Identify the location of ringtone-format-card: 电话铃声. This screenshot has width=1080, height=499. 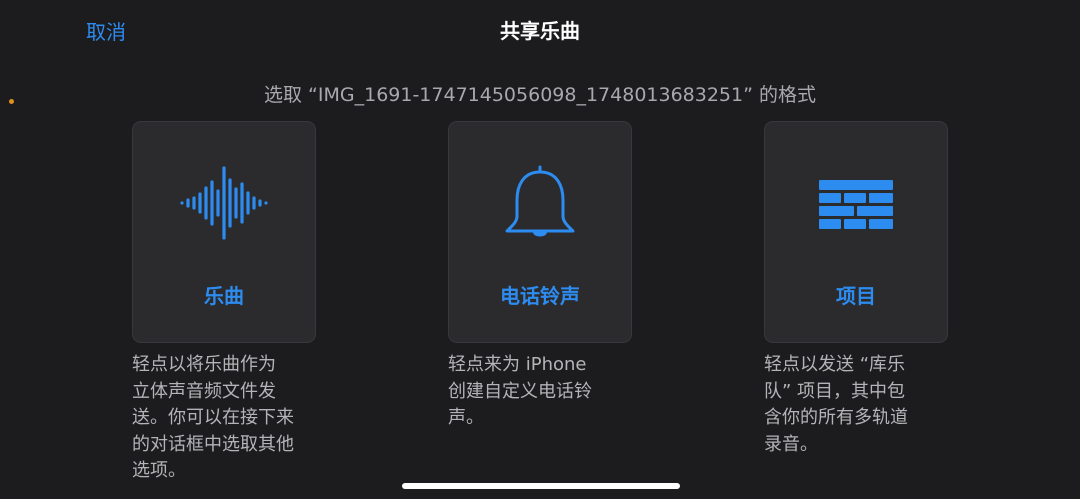
(540, 232).